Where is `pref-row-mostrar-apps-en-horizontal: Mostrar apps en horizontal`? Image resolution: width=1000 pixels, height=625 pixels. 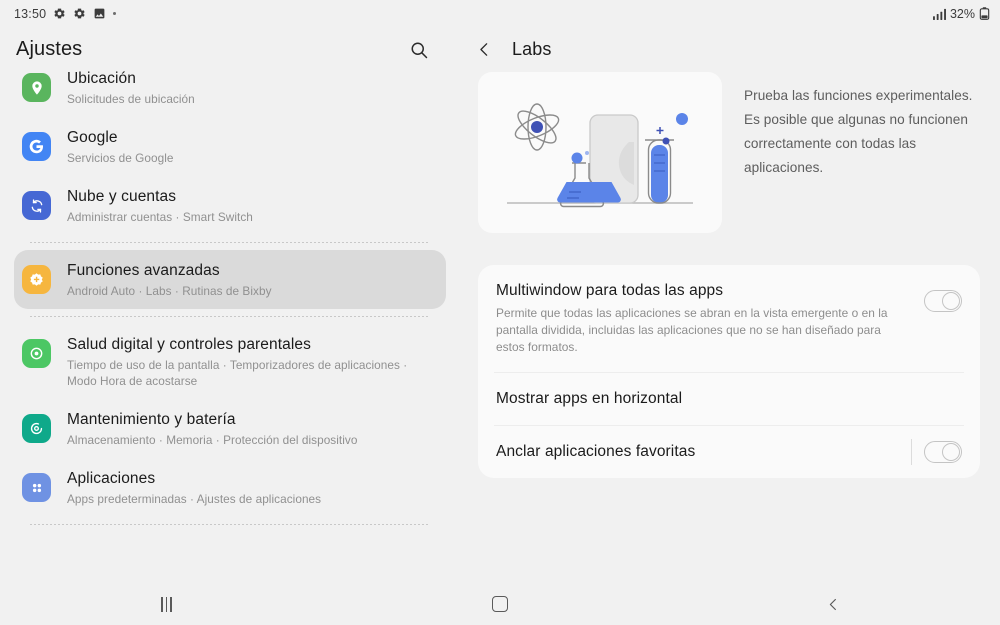 pref-row-mostrar-apps-en-horizontal: Mostrar apps en horizontal is located at coordinates (729, 399).